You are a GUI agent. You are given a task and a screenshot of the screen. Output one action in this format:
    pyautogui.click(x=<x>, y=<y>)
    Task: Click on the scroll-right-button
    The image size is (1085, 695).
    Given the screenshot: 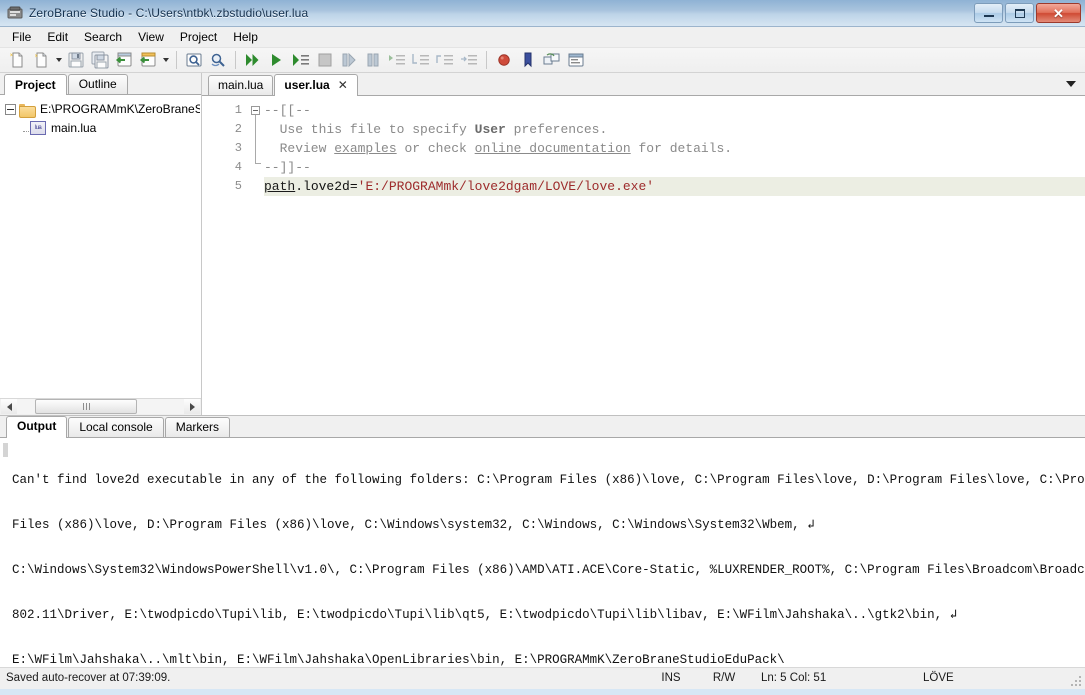 What is the action you would take?
    pyautogui.click(x=192, y=407)
    